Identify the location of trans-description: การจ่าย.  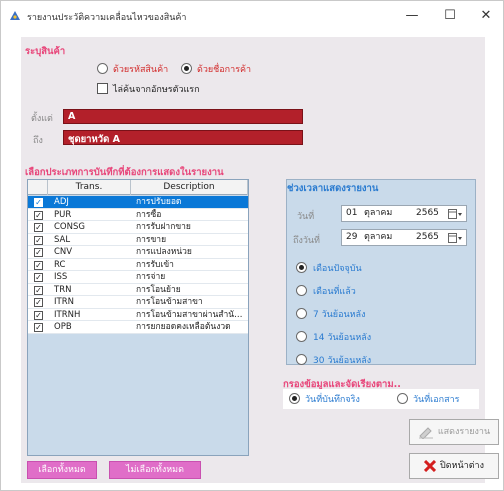
(151, 277).